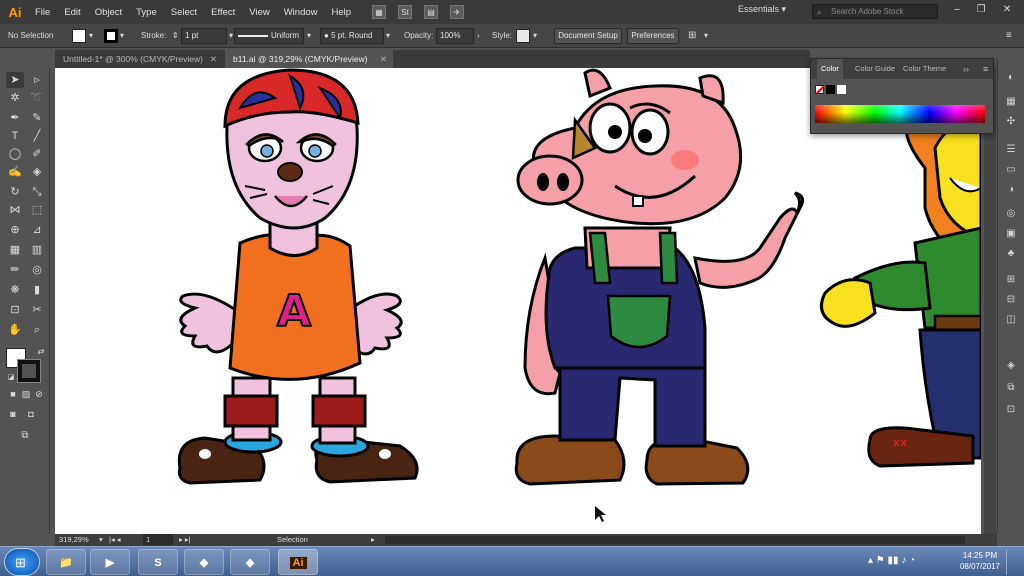 This screenshot has width=1024, height=576. What do you see at coordinates (298, 562) in the screenshot?
I see `illustrator-taskbar-icon: Ai` at bounding box center [298, 562].